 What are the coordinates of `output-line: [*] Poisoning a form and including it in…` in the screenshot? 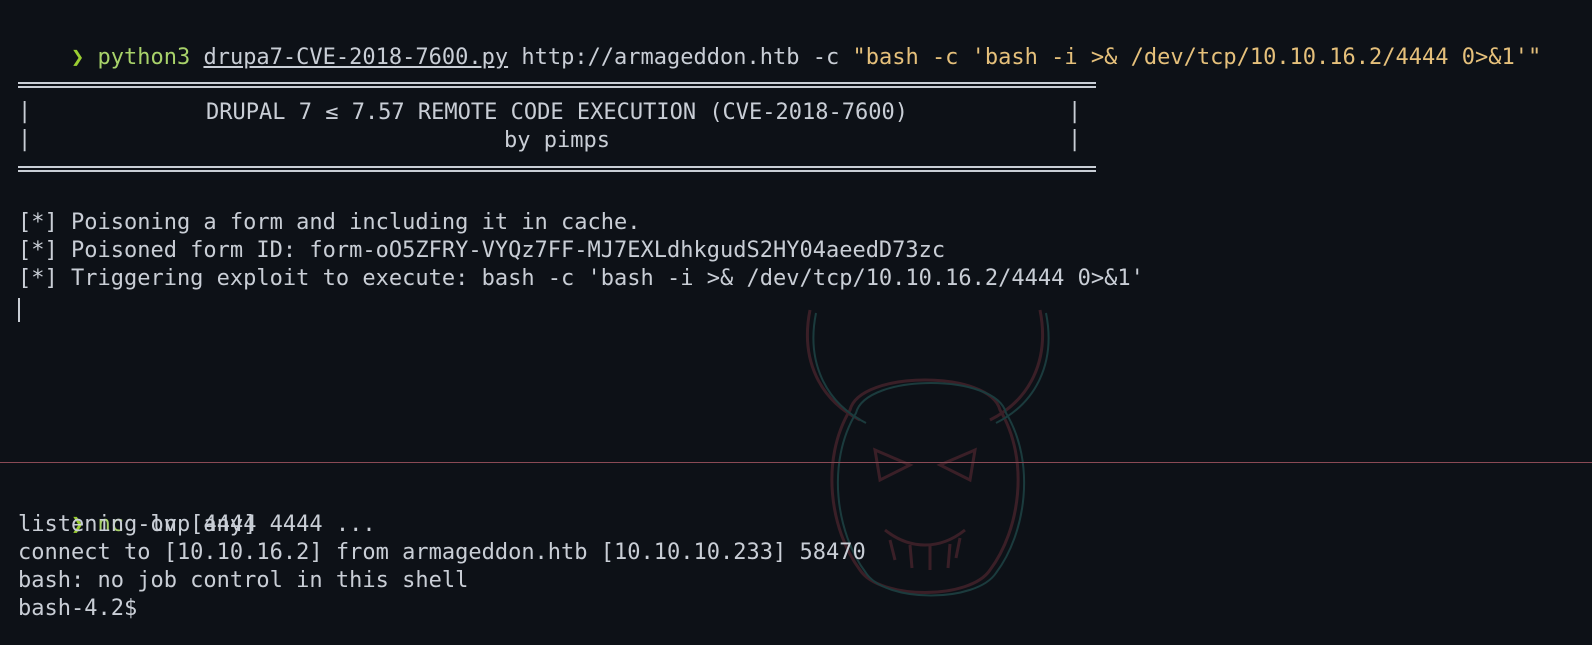 It's located at (329, 222).